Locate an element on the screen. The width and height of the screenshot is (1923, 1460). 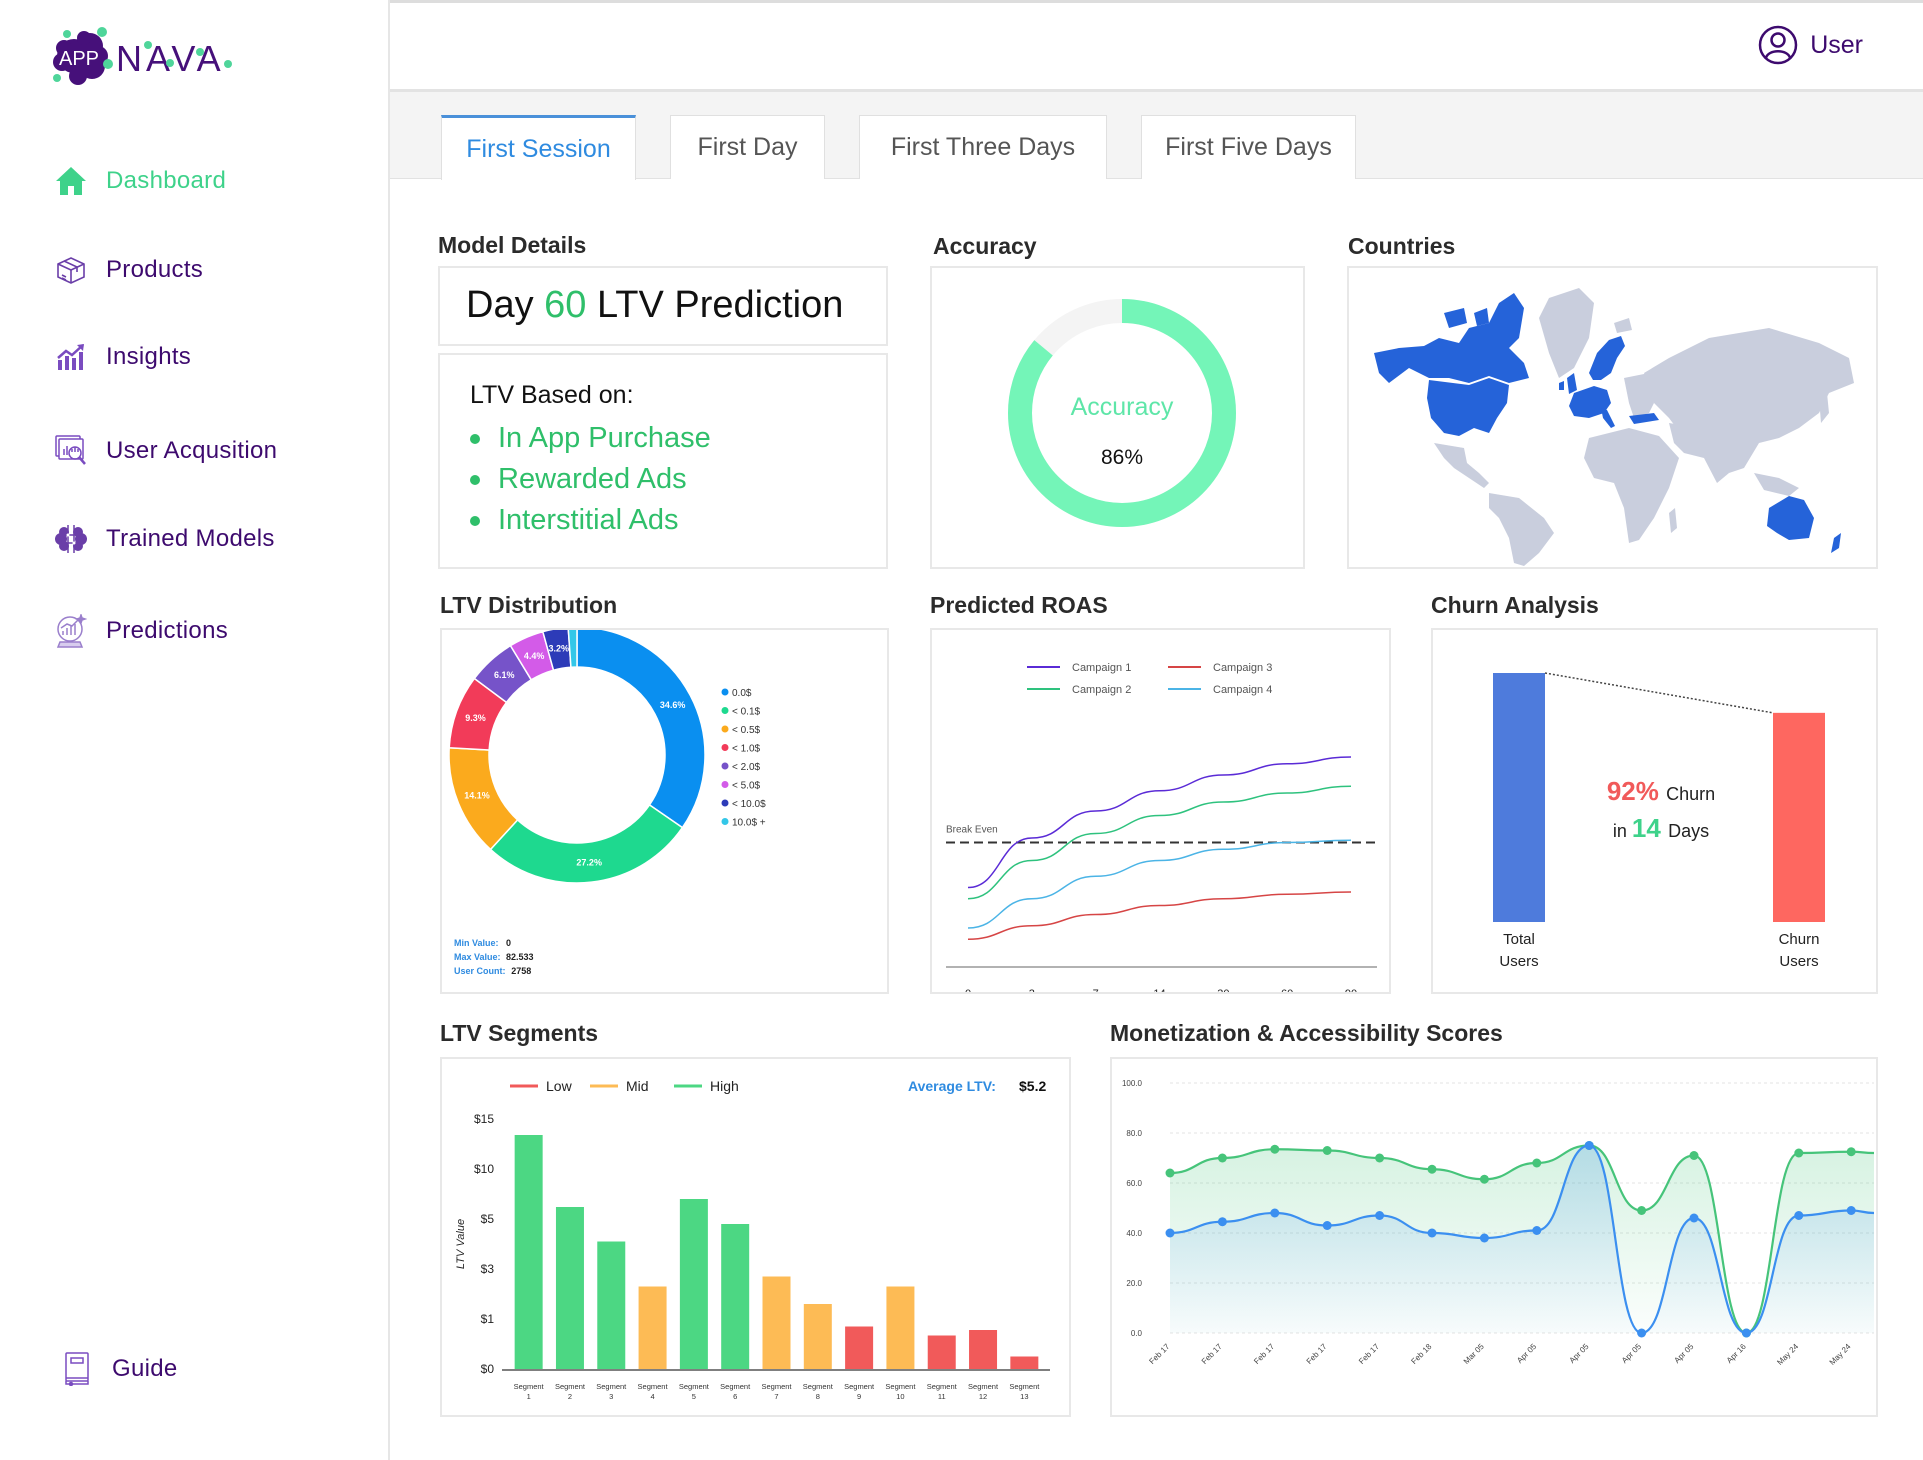
y-tick-label: 100.0 is located at coordinates (1132, 1083).